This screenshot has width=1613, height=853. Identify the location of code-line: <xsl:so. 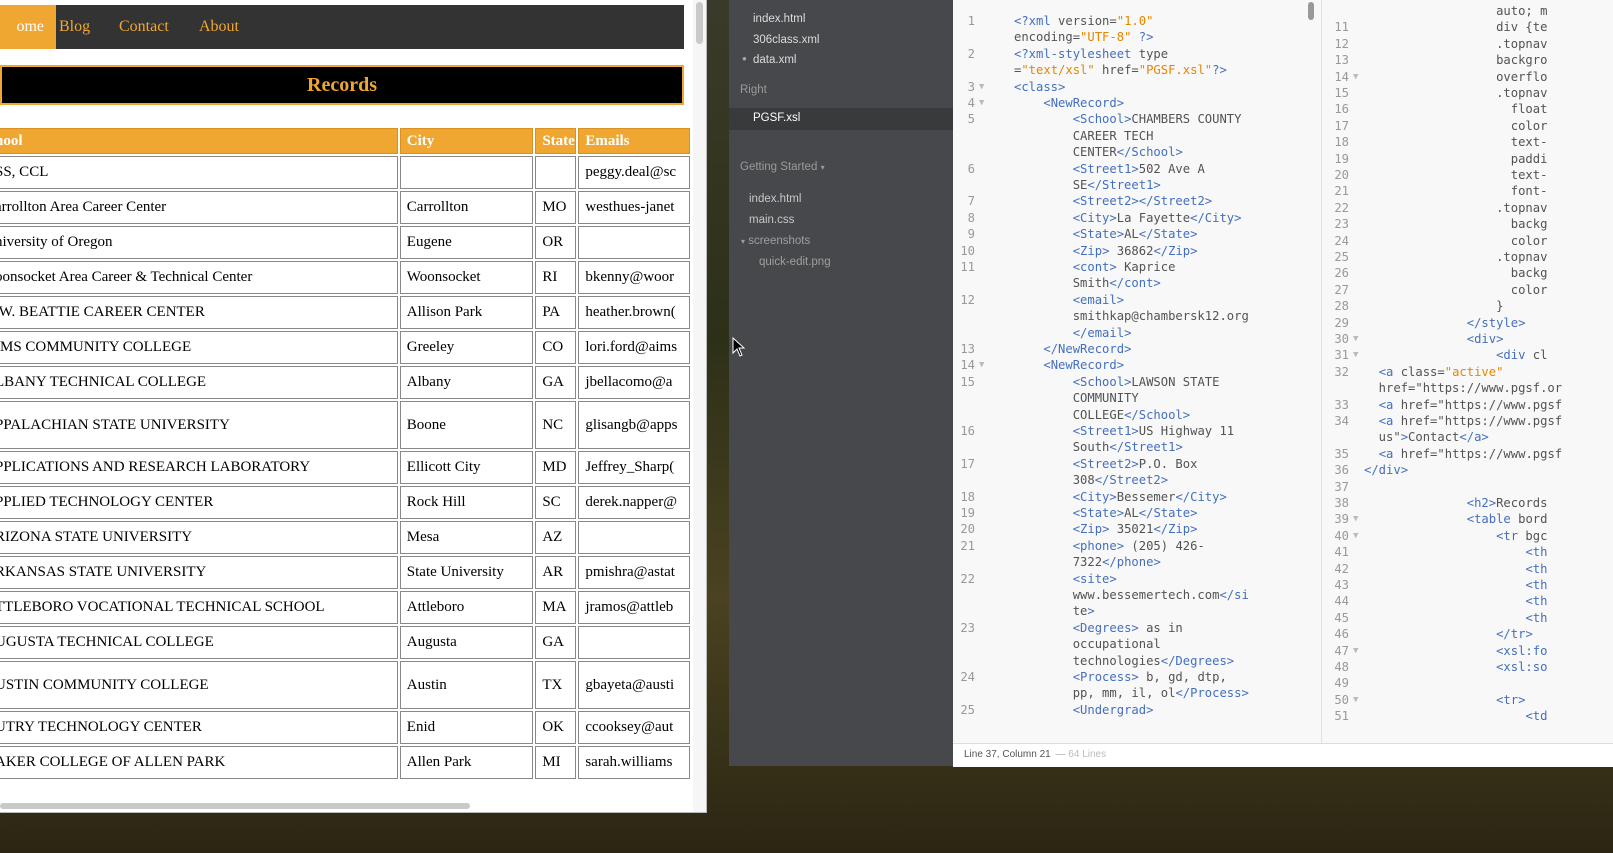
(1455, 667).